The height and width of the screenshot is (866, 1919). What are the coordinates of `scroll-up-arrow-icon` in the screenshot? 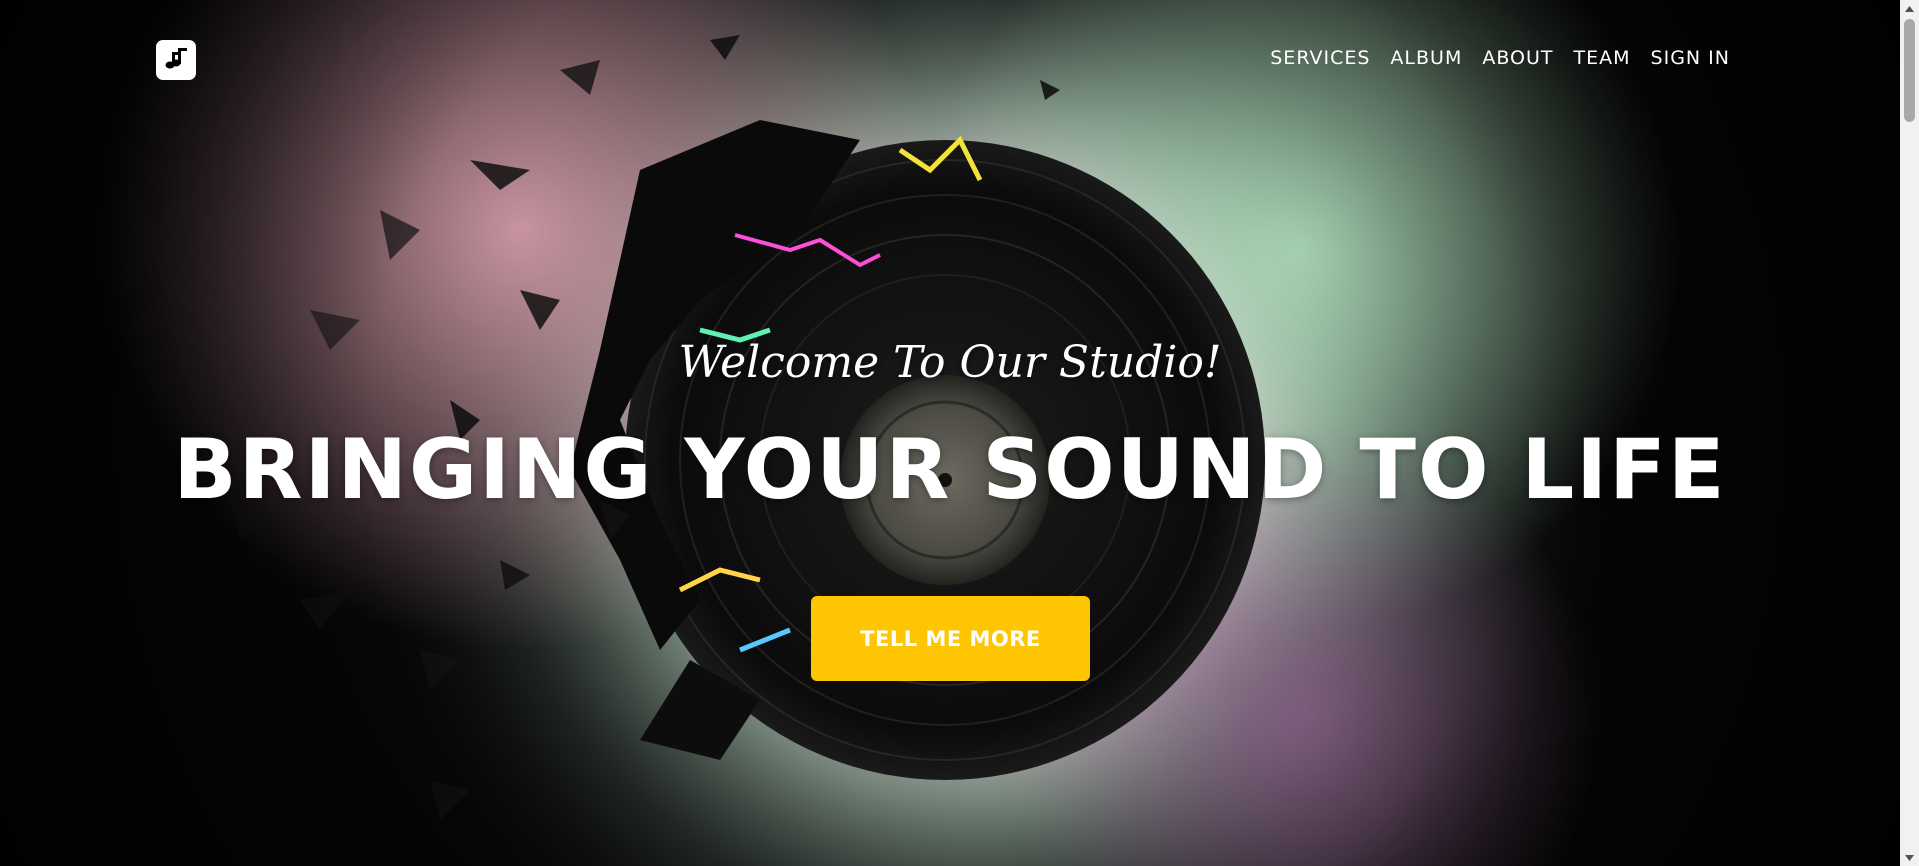 It's located at (1909, 8).